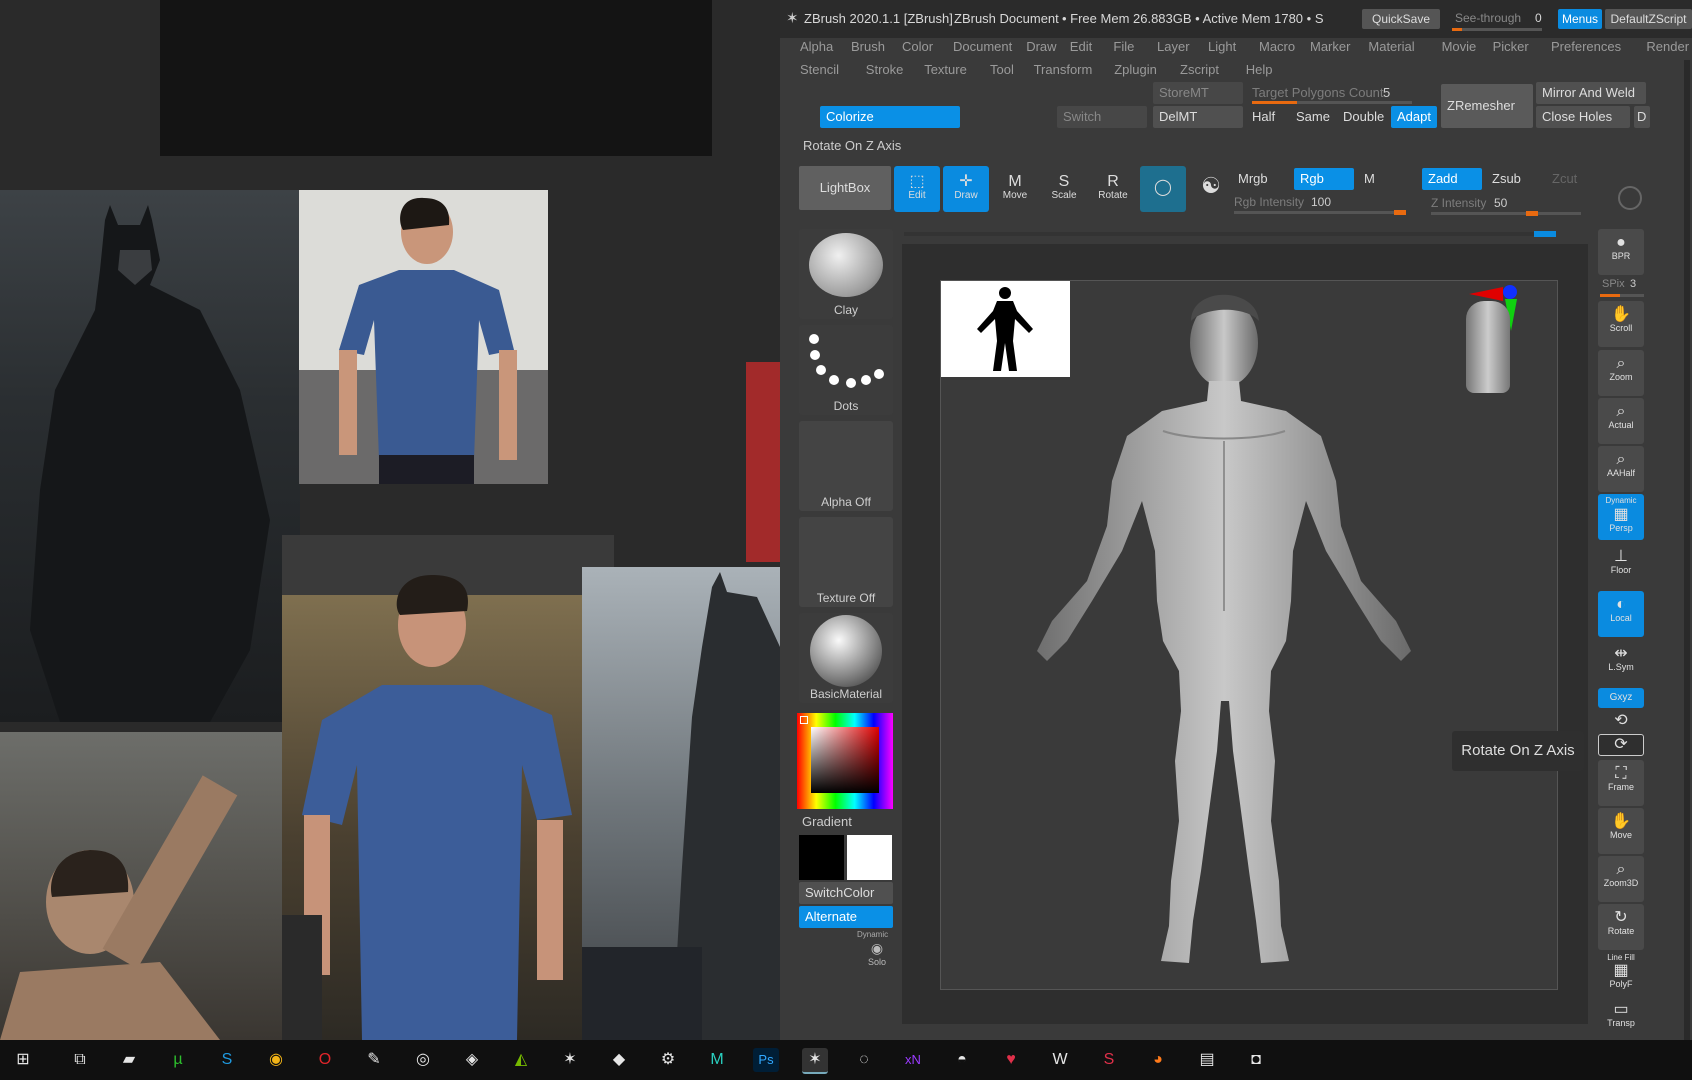 This screenshot has width=1692, height=1080. I want to click on gradient-label: Gradient, so click(827, 821).